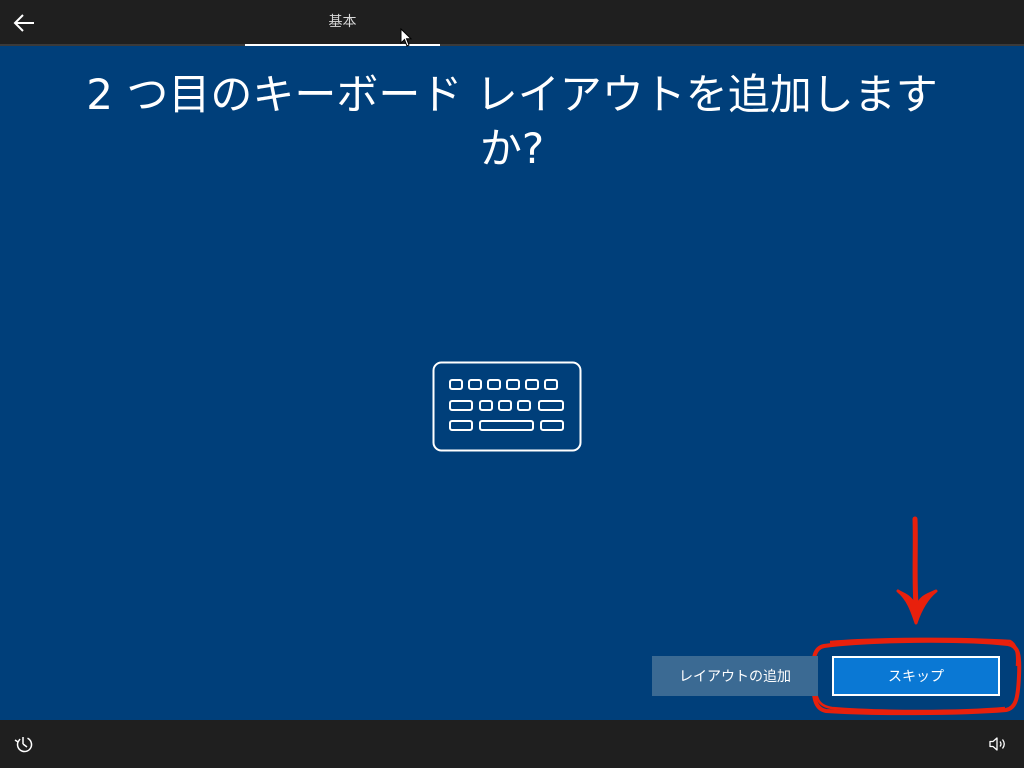 Image resolution: width=1024 pixels, height=768 pixels. What do you see at coordinates (507, 406) in the screenshot?
I see `keyboard-icon` at bounding box center [507, 406].